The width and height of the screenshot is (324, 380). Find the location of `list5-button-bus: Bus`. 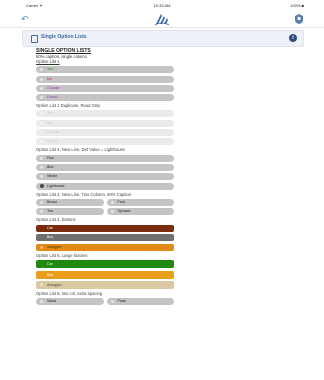

list5-button-bus: Bus is located at coordinates (105, 274).